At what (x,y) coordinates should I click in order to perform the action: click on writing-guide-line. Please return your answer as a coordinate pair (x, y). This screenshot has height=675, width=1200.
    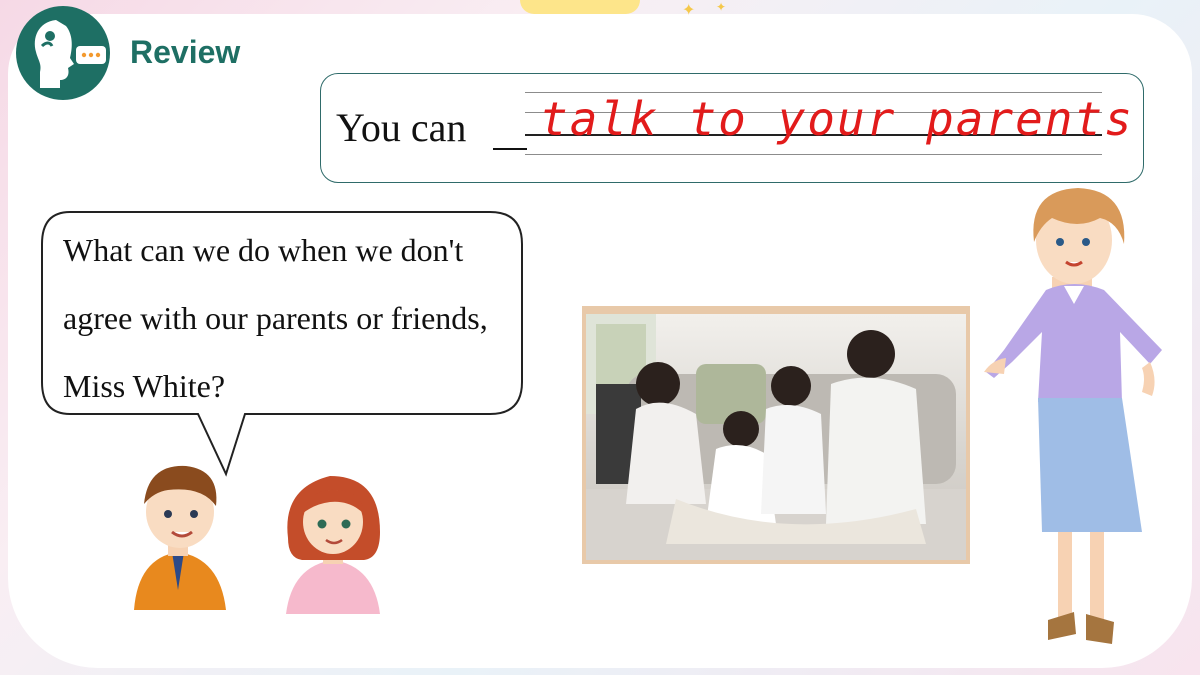
    Looking at the image, I should click on (813, 154).